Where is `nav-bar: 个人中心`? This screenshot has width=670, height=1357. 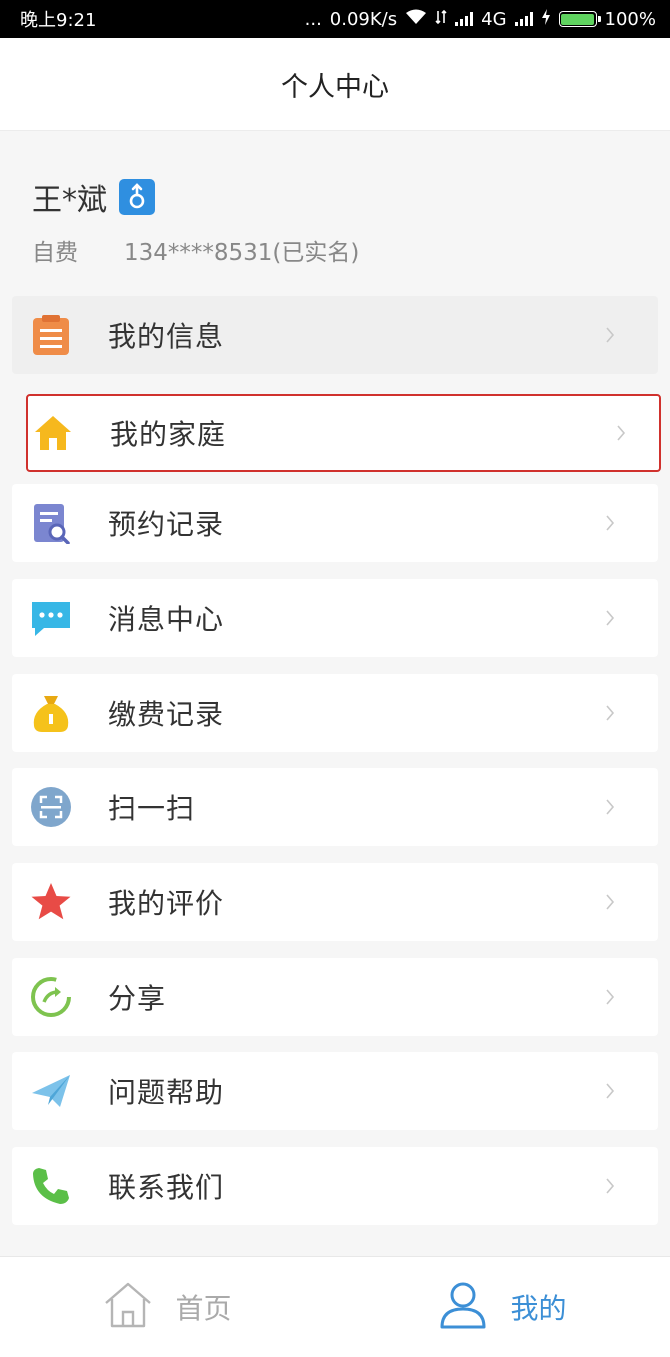
nav-bar: 个人中心 is located at coordinates (335, 84).